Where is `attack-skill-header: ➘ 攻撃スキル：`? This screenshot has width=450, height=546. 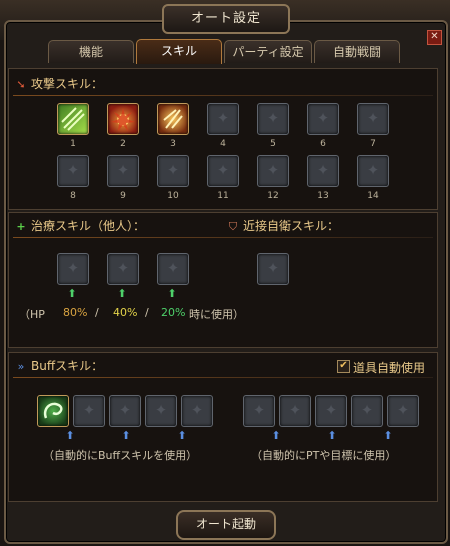
attack-skill-header: ➘ 攻撃スキル： is located at coordinates (59, 84).